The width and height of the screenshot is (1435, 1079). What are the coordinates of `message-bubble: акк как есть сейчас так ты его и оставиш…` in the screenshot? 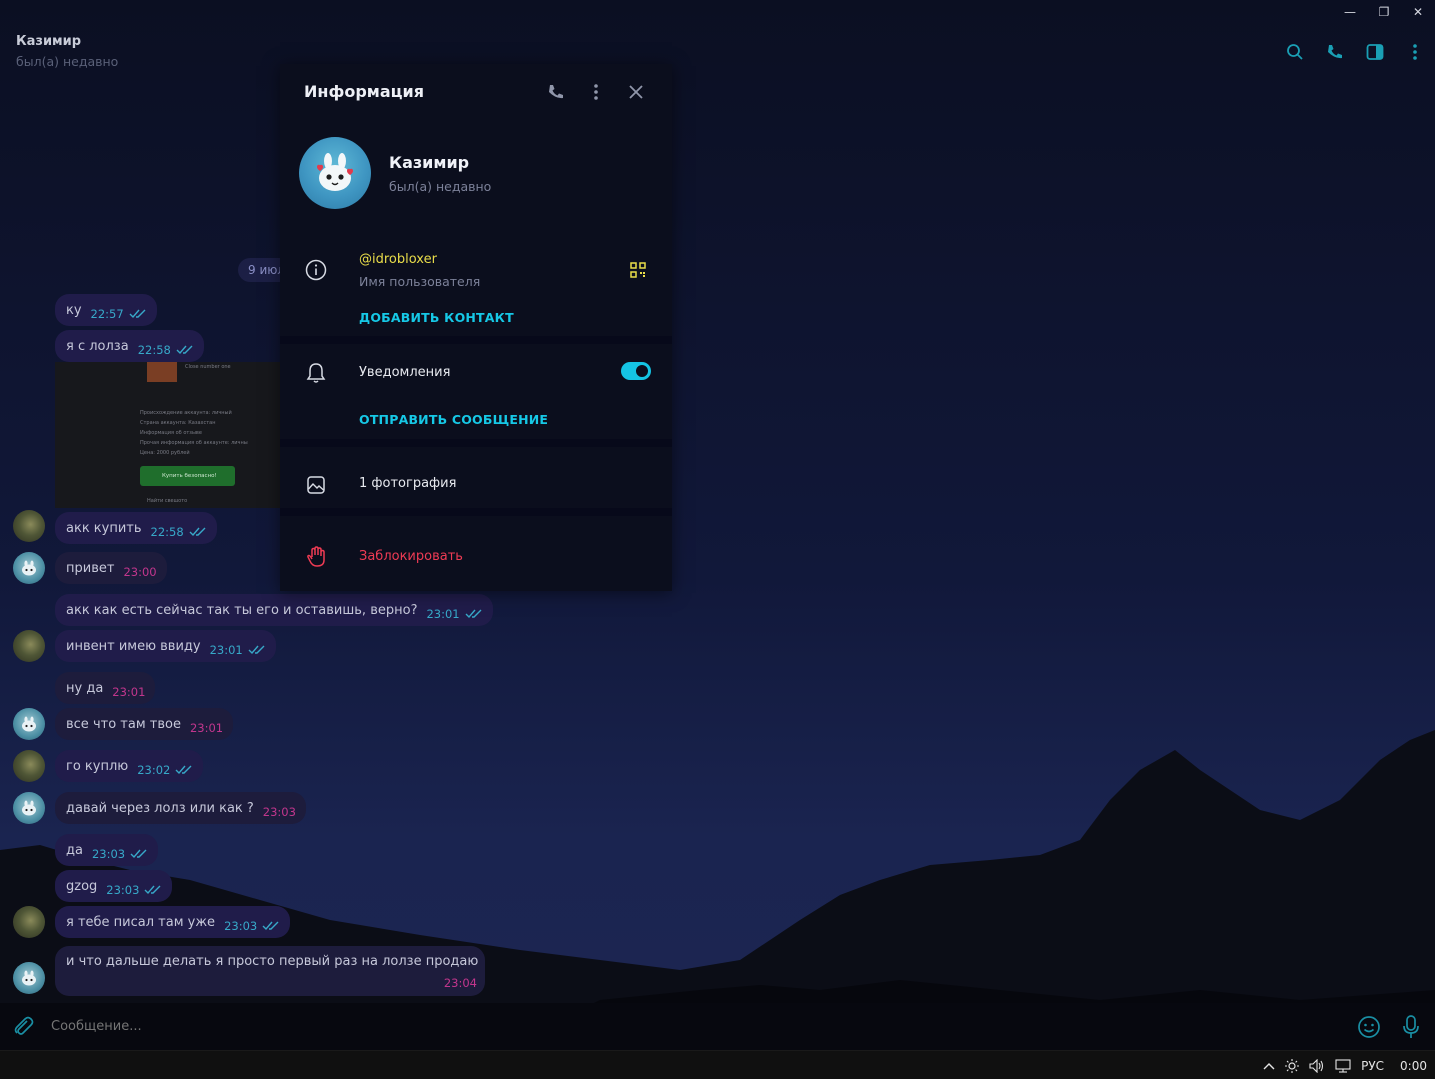 It's located at (274, 610).